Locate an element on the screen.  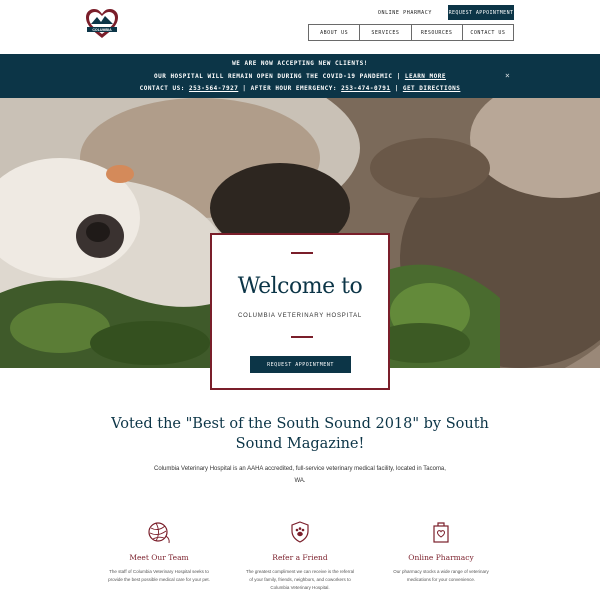
nav-about-us: ABOUT US is located at coordinates (335, 32).